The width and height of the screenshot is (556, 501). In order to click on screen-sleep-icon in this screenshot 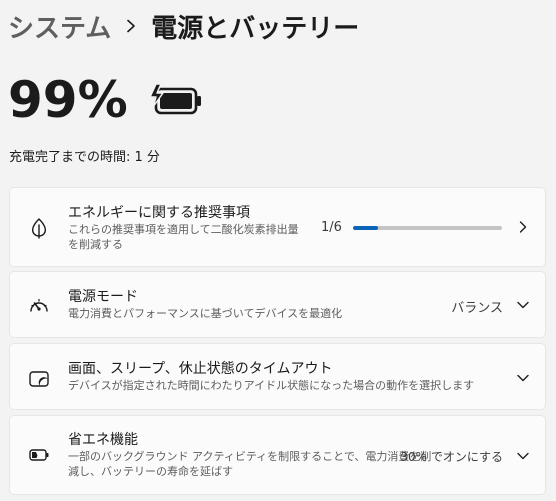, I will do `click(39, 379)`.